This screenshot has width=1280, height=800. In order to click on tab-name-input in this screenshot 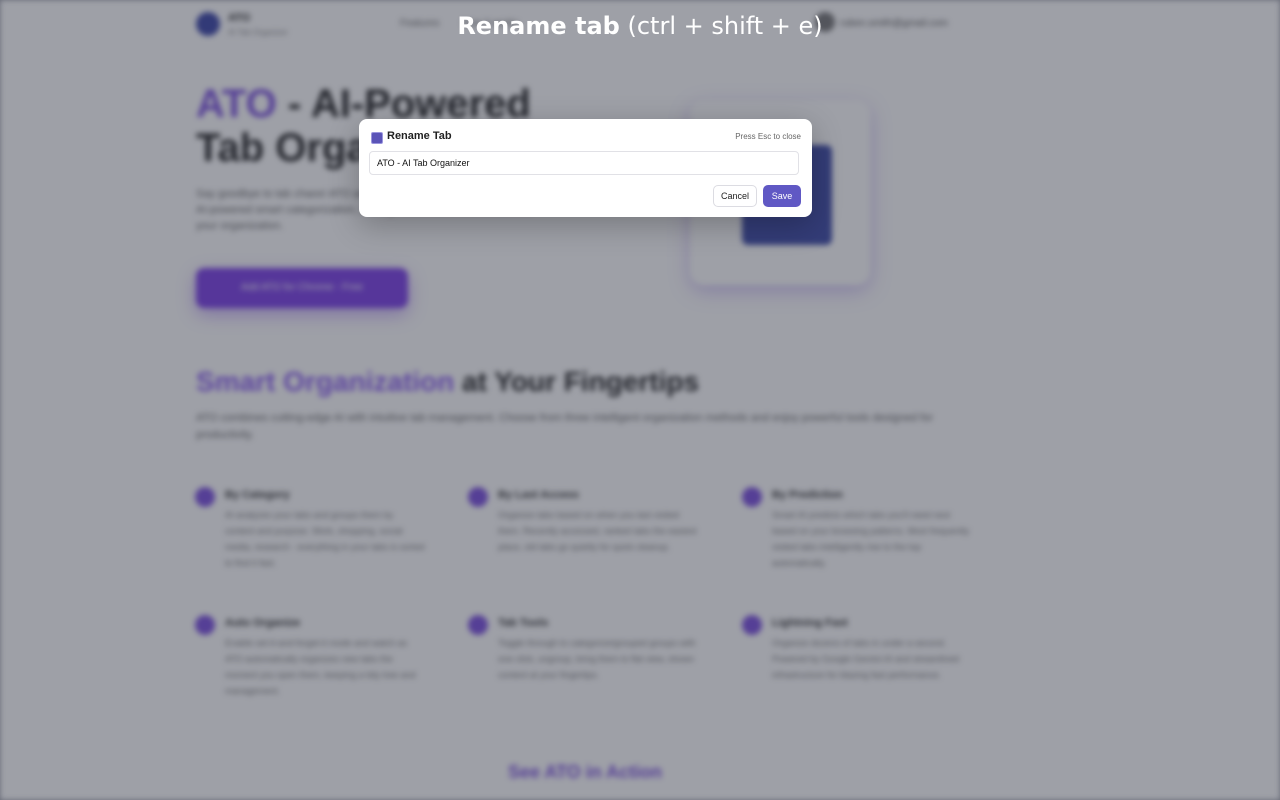, I will do `click(584, 163)`.